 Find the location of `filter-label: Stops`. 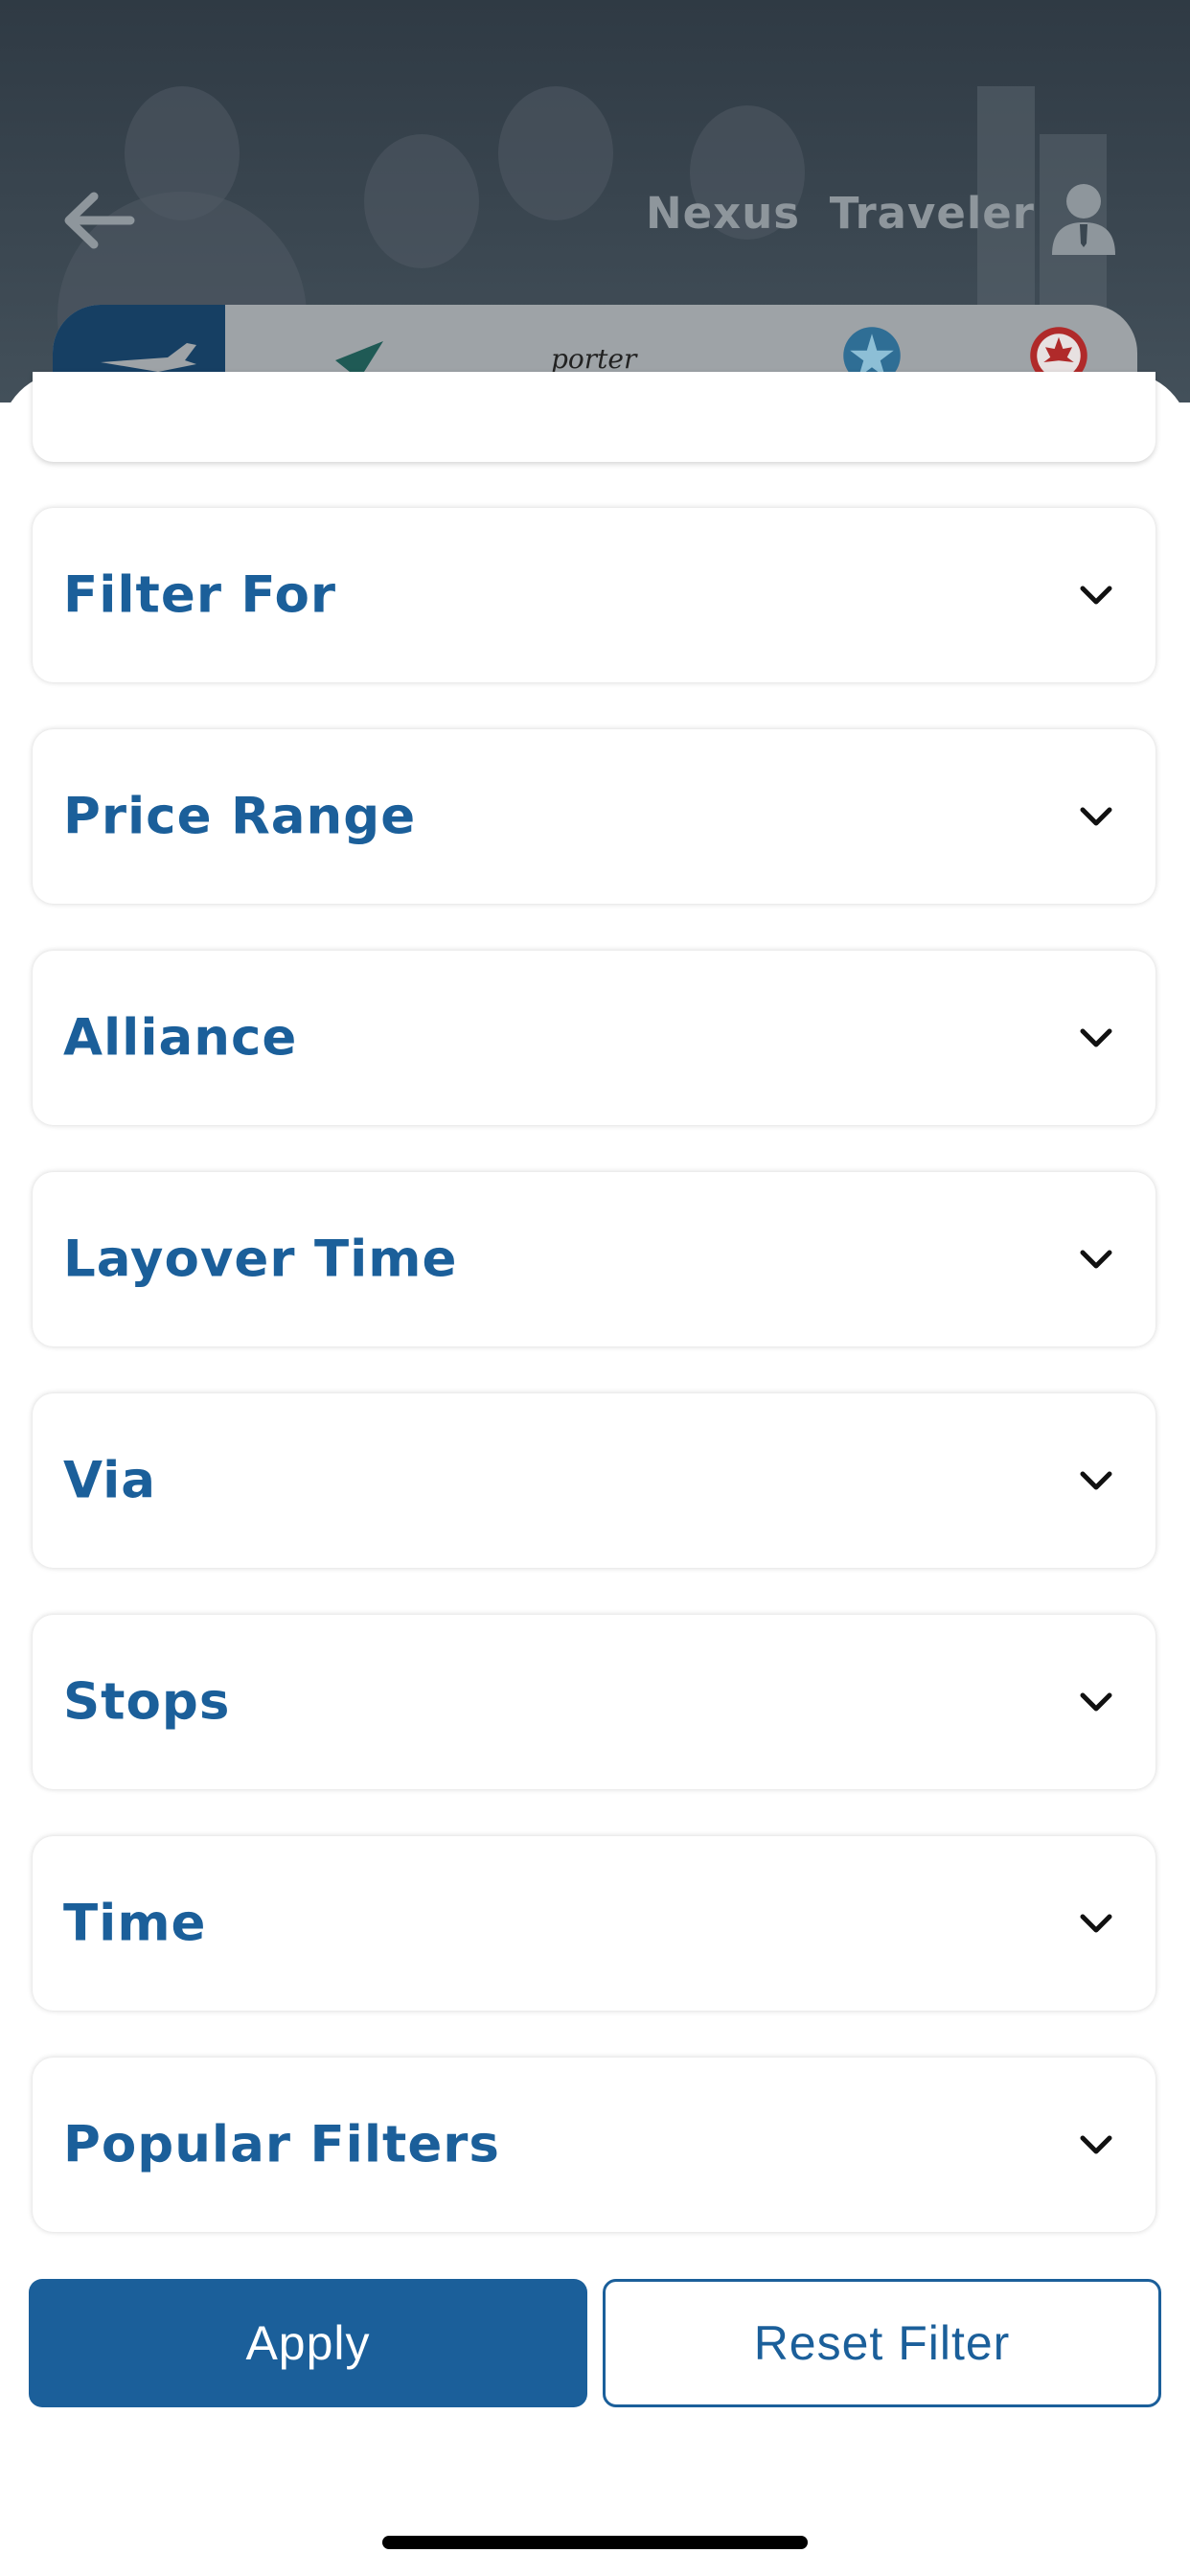

filter-label: Stops is located at coordinates (147, 1702).